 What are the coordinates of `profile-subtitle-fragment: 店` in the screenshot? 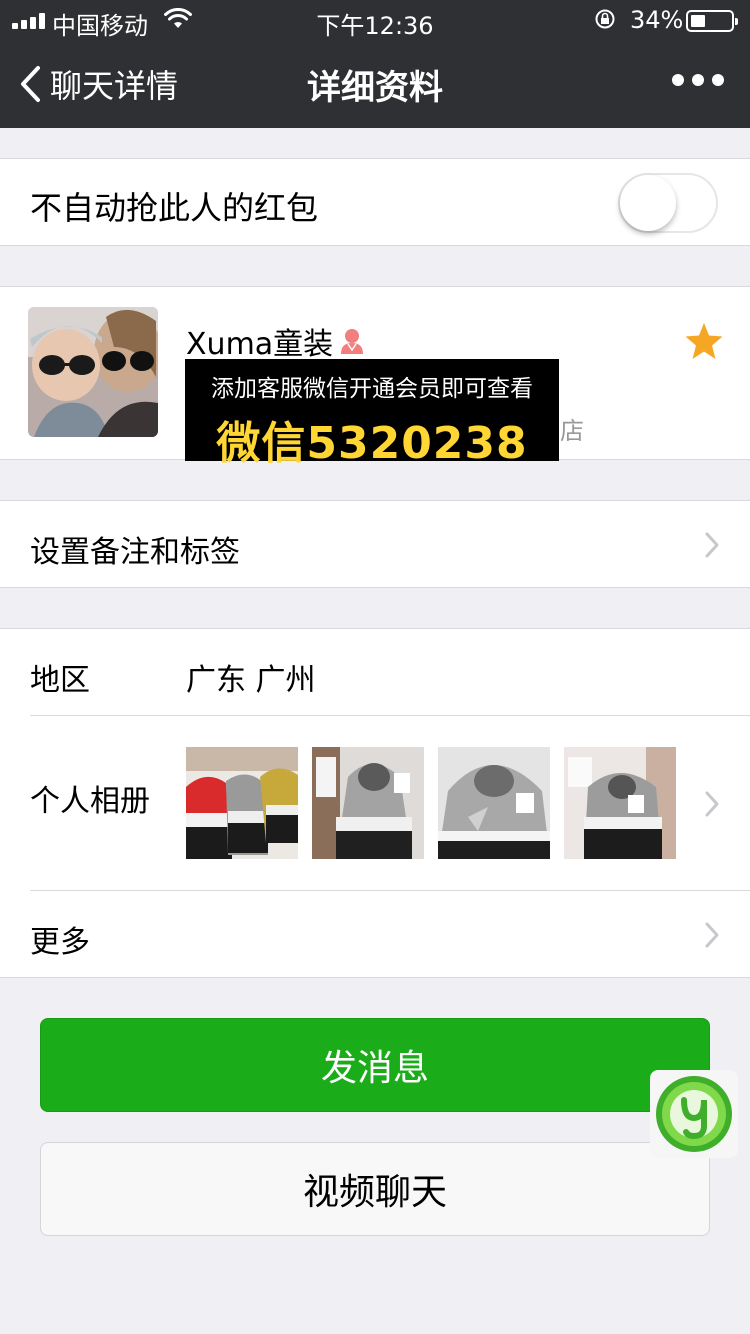 It's located at (572, 431).